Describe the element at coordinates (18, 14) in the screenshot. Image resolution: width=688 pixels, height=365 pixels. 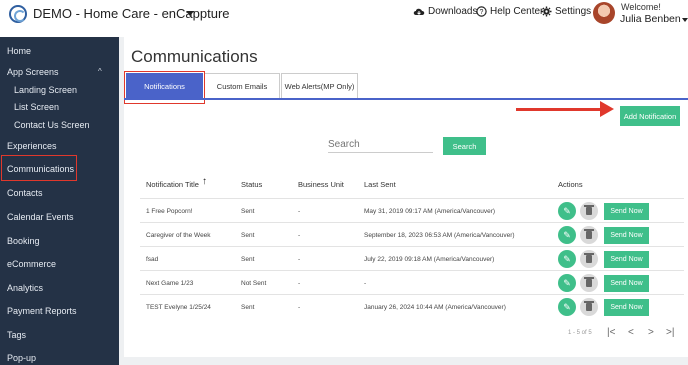
I see `app-logo-icon` at that location.